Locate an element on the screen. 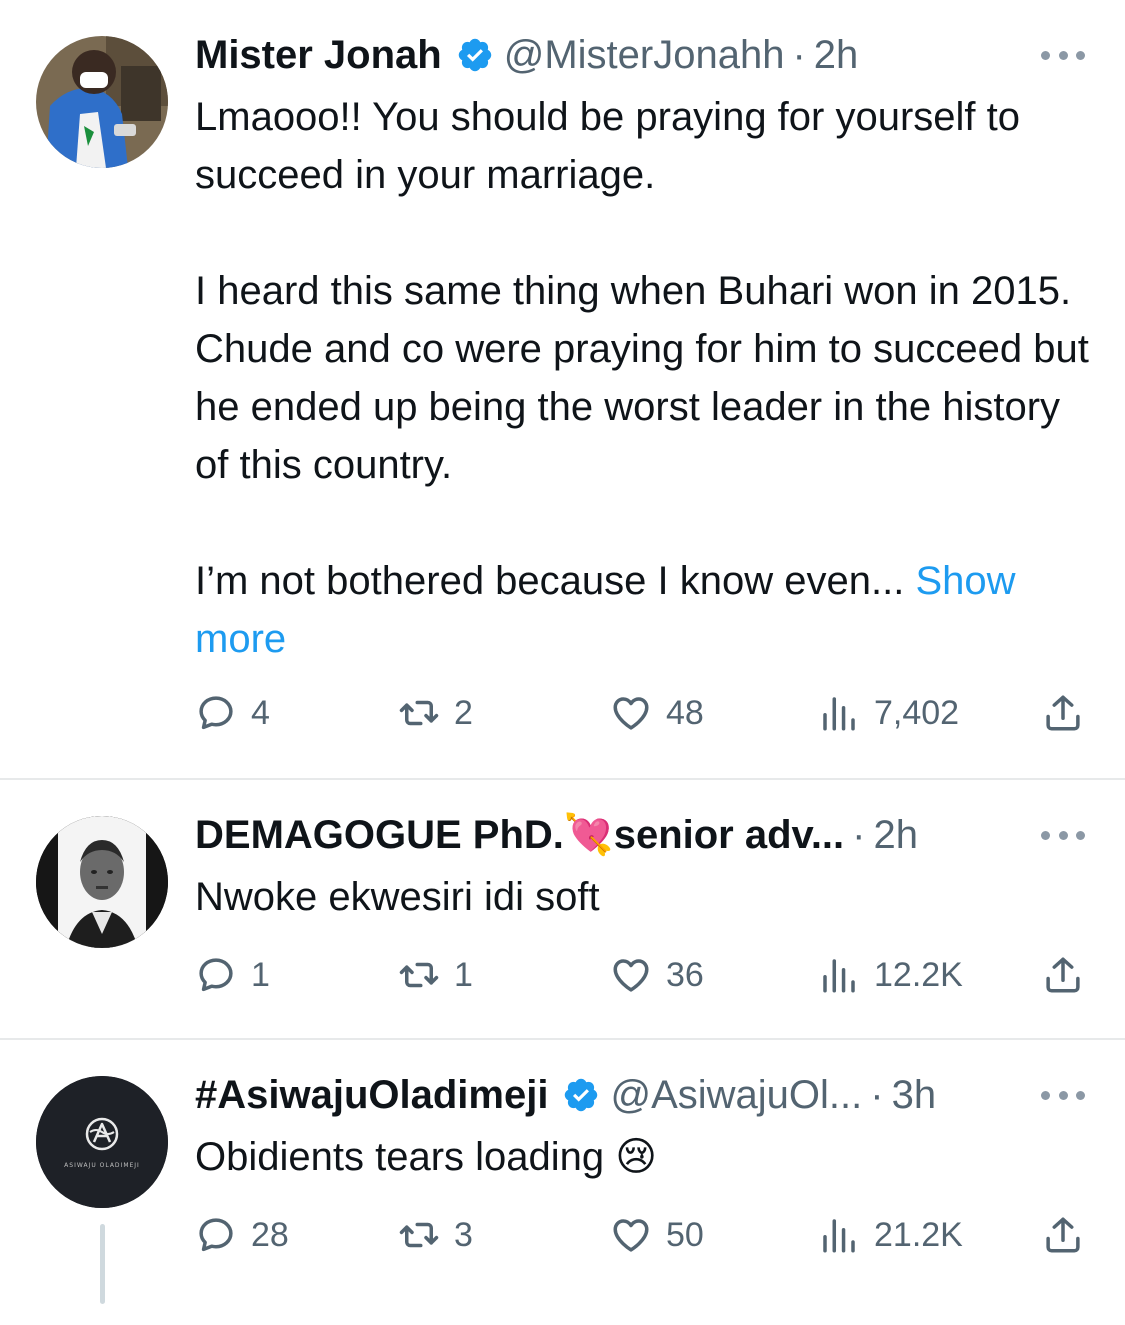 This screenshot has height=1325, width=1125. username-handle: @MisterJonahh is located at coordinates (644, 55).